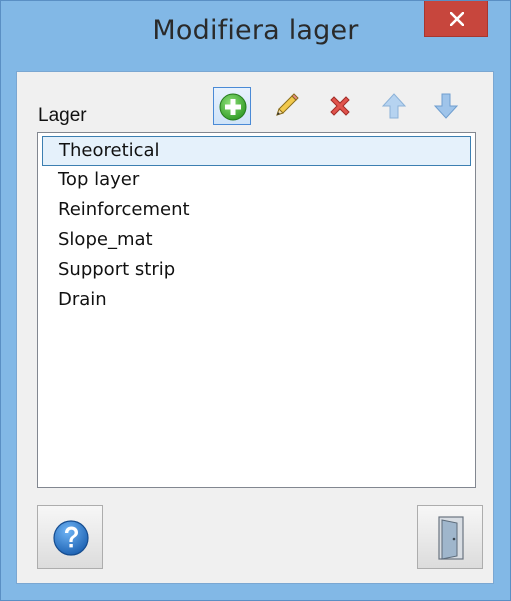  I want to click on close-button, so click(456, 19).